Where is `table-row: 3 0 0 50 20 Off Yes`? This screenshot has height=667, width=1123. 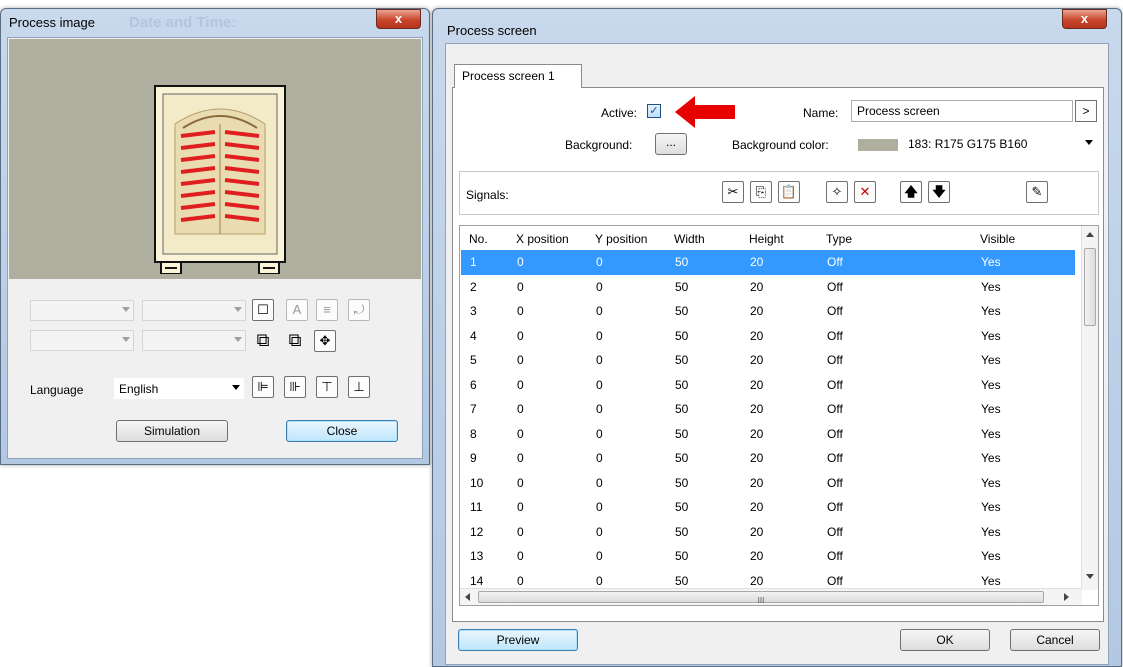
table-row: 3 0 0 50 20 Off Yes is located at coordinates (768, 311).